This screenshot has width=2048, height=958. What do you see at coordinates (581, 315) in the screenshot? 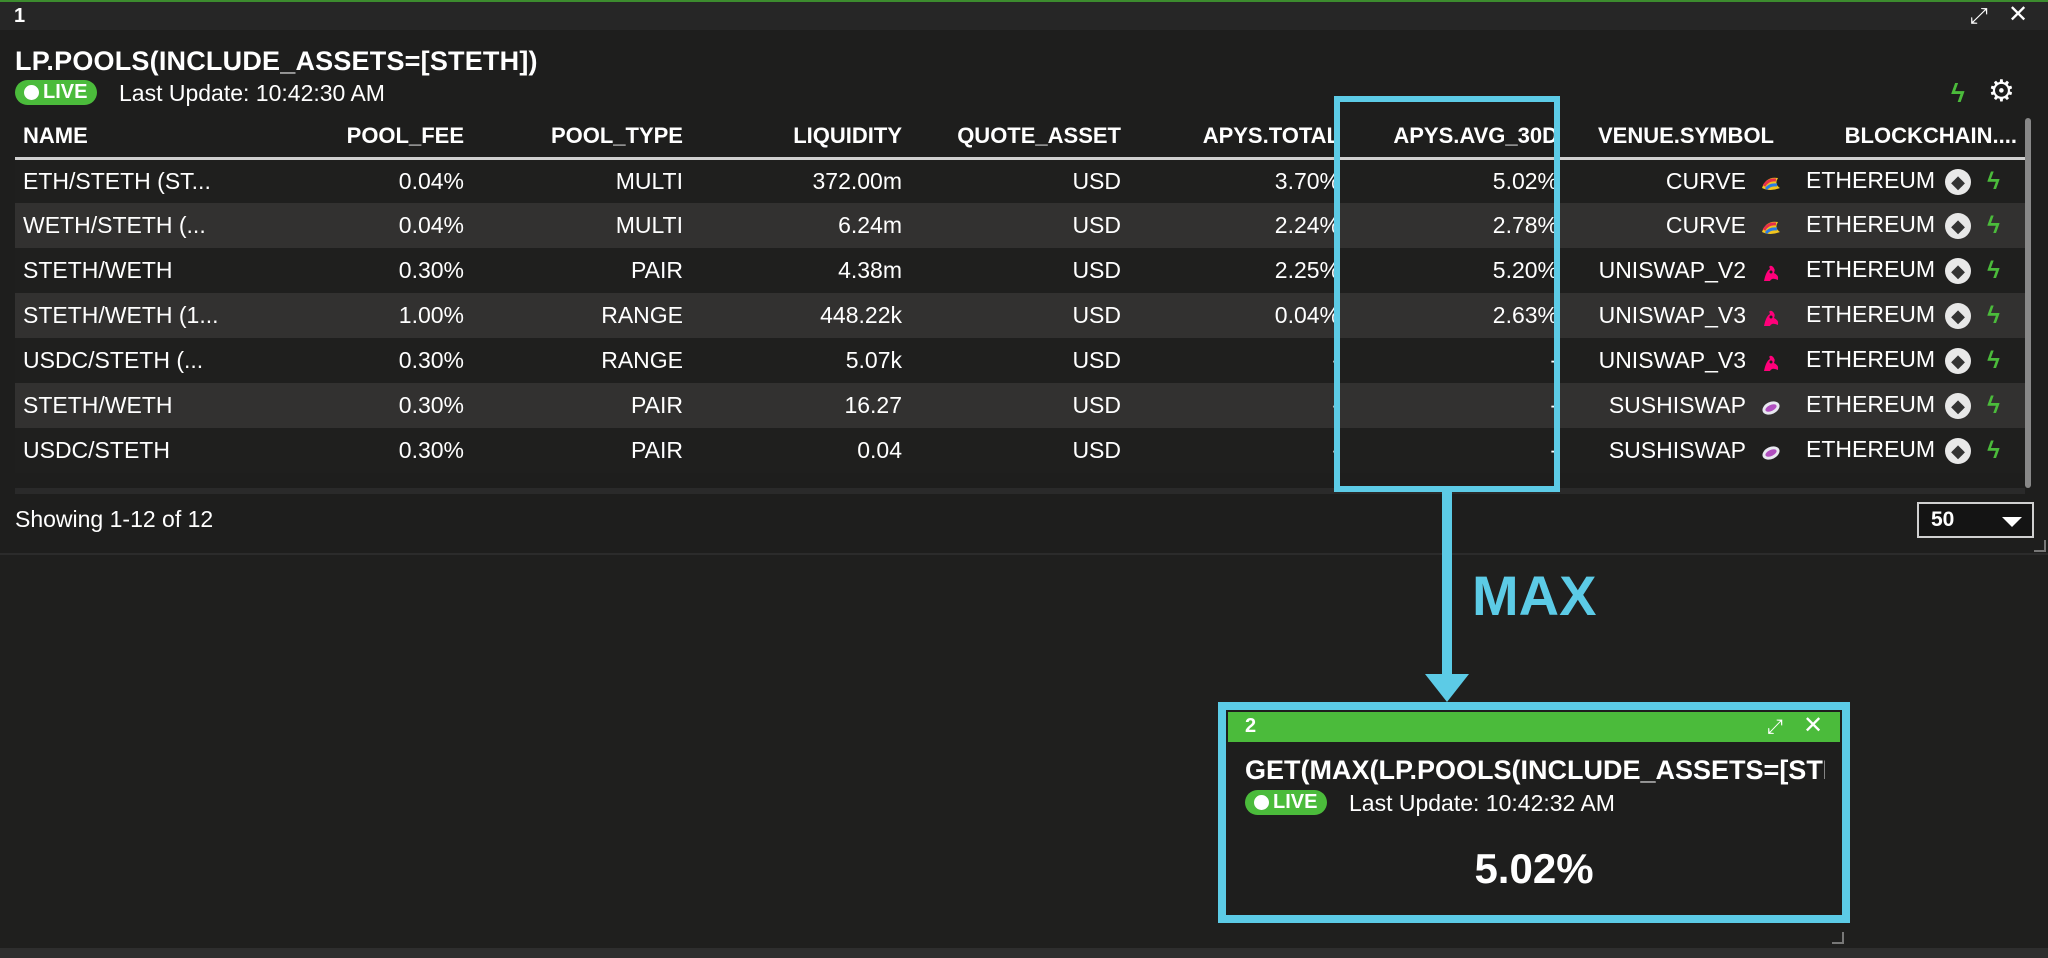
I see `cell-pool-type: RANGE` at bounding box center [581, 315].